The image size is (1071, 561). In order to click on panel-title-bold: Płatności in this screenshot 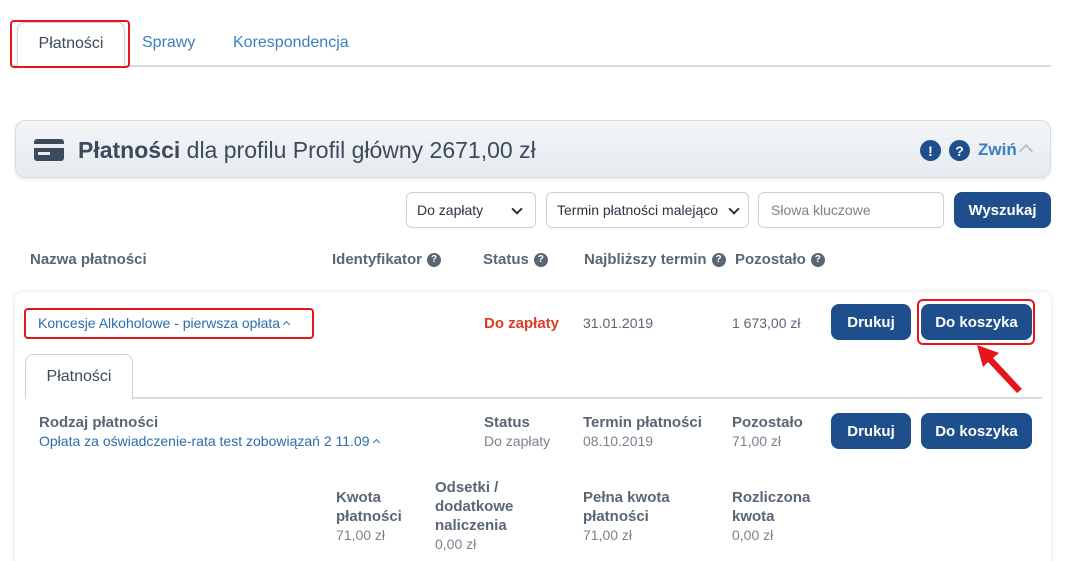, I will do `click(129, 150)`.